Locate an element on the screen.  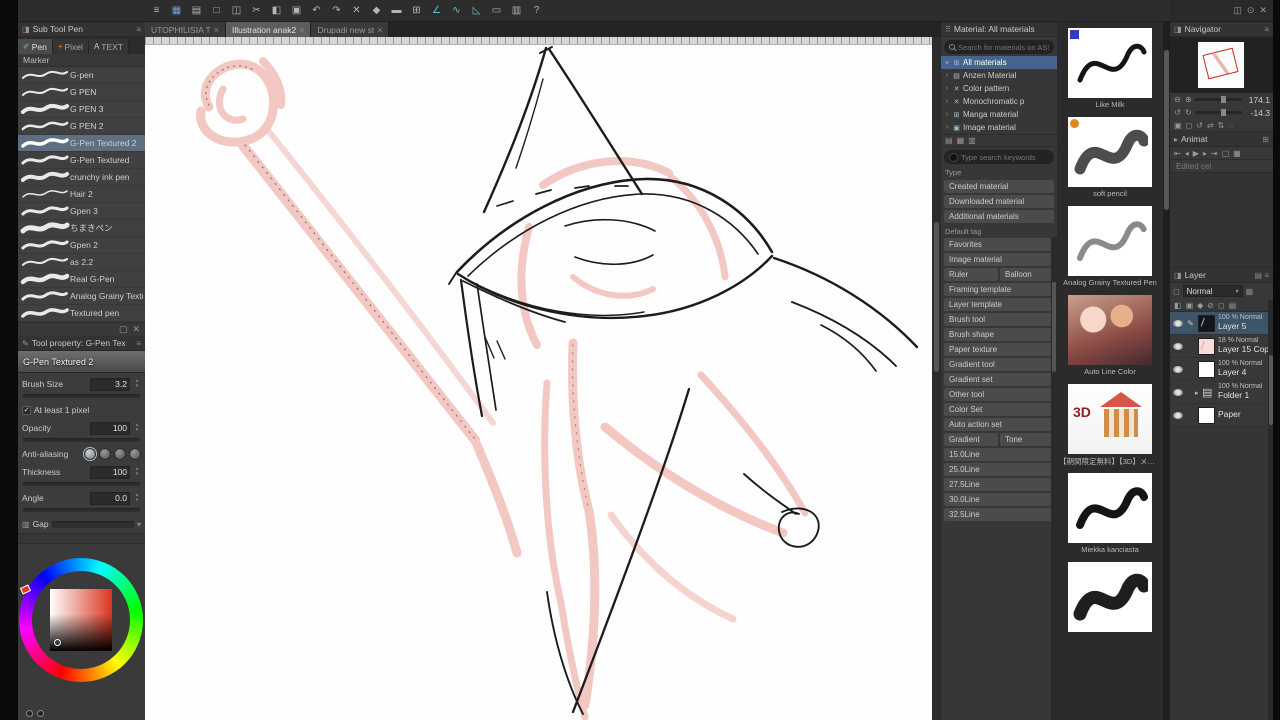
material-search-input is located at coordinates (1003, 47).